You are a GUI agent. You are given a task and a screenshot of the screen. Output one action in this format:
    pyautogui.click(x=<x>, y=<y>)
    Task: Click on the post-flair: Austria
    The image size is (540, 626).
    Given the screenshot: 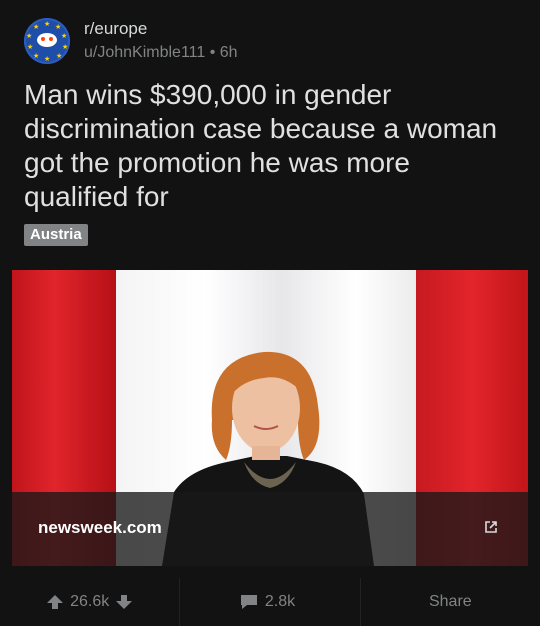 What is the action you would take?
    pyautogui.click(x=56, y=235)
    